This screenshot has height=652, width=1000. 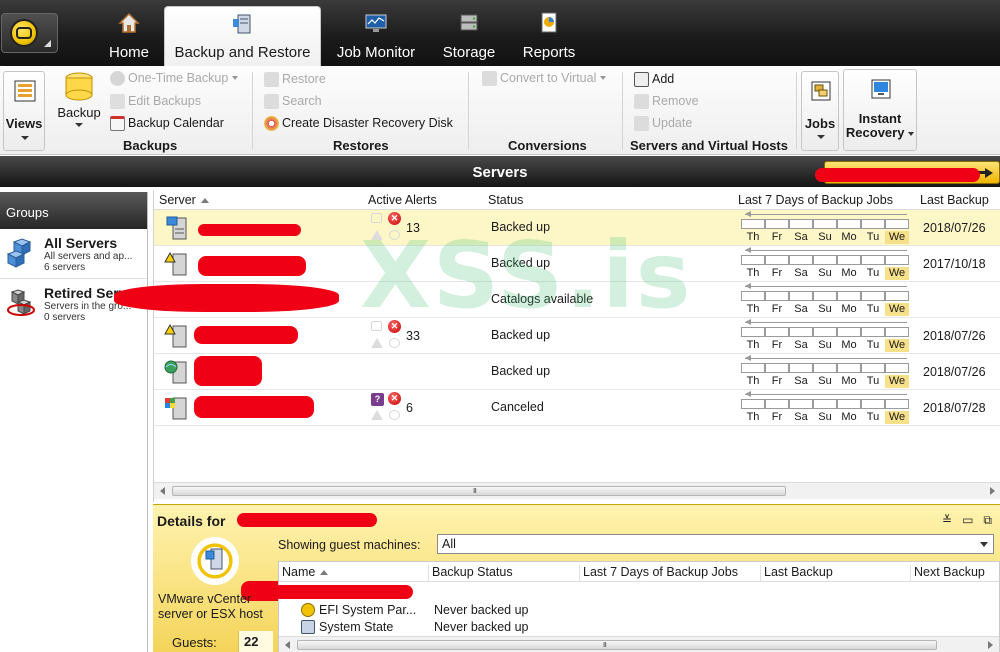 I want to click on jobs-label: Jobs, so click(x=820, y=123).